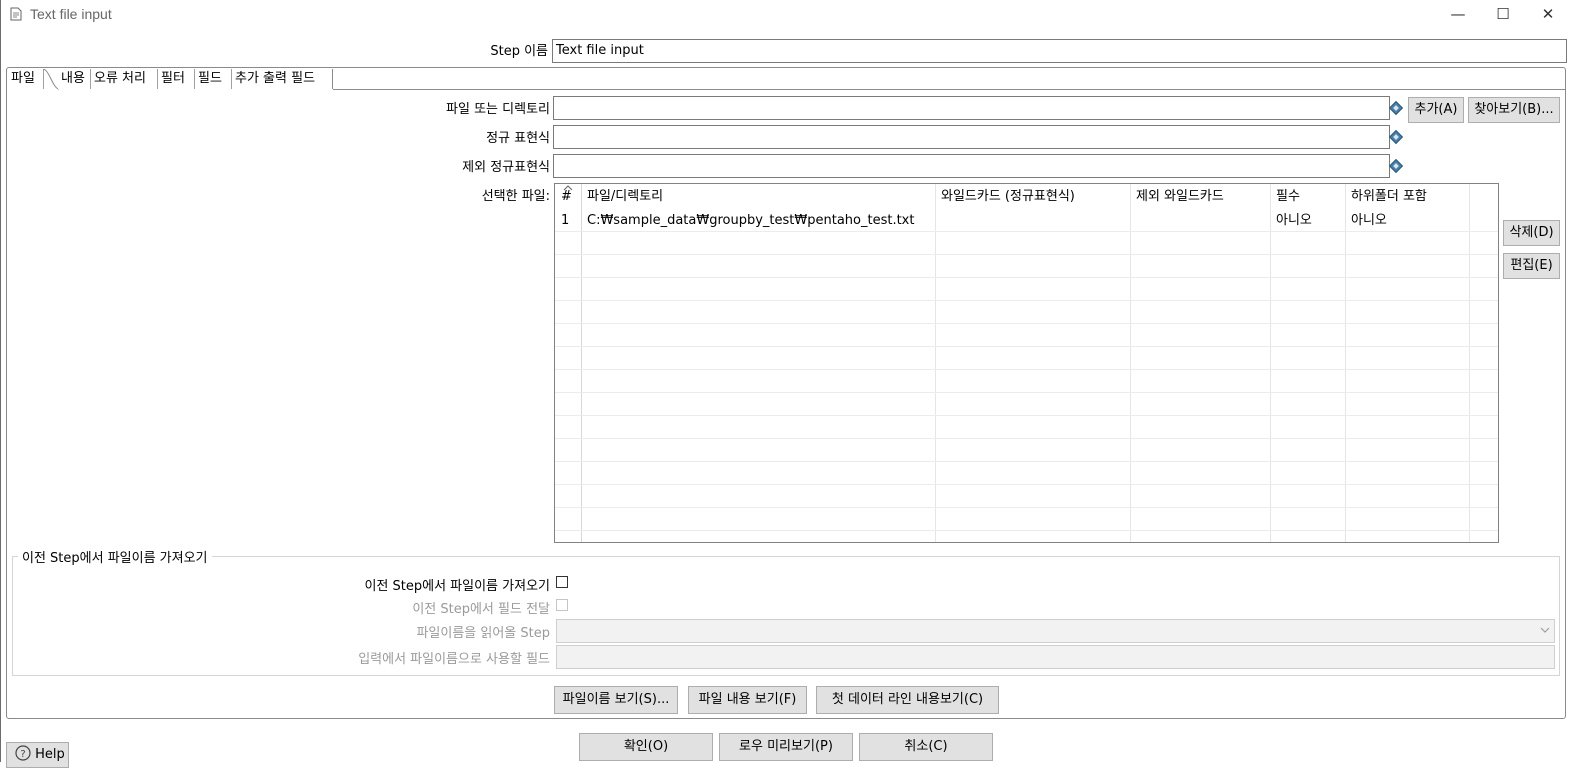  What do you see at coordinates (1407, 220) in the screenshot?
I see `table-cell-subfolders: 아니오` at bounding box center [1407, 220].